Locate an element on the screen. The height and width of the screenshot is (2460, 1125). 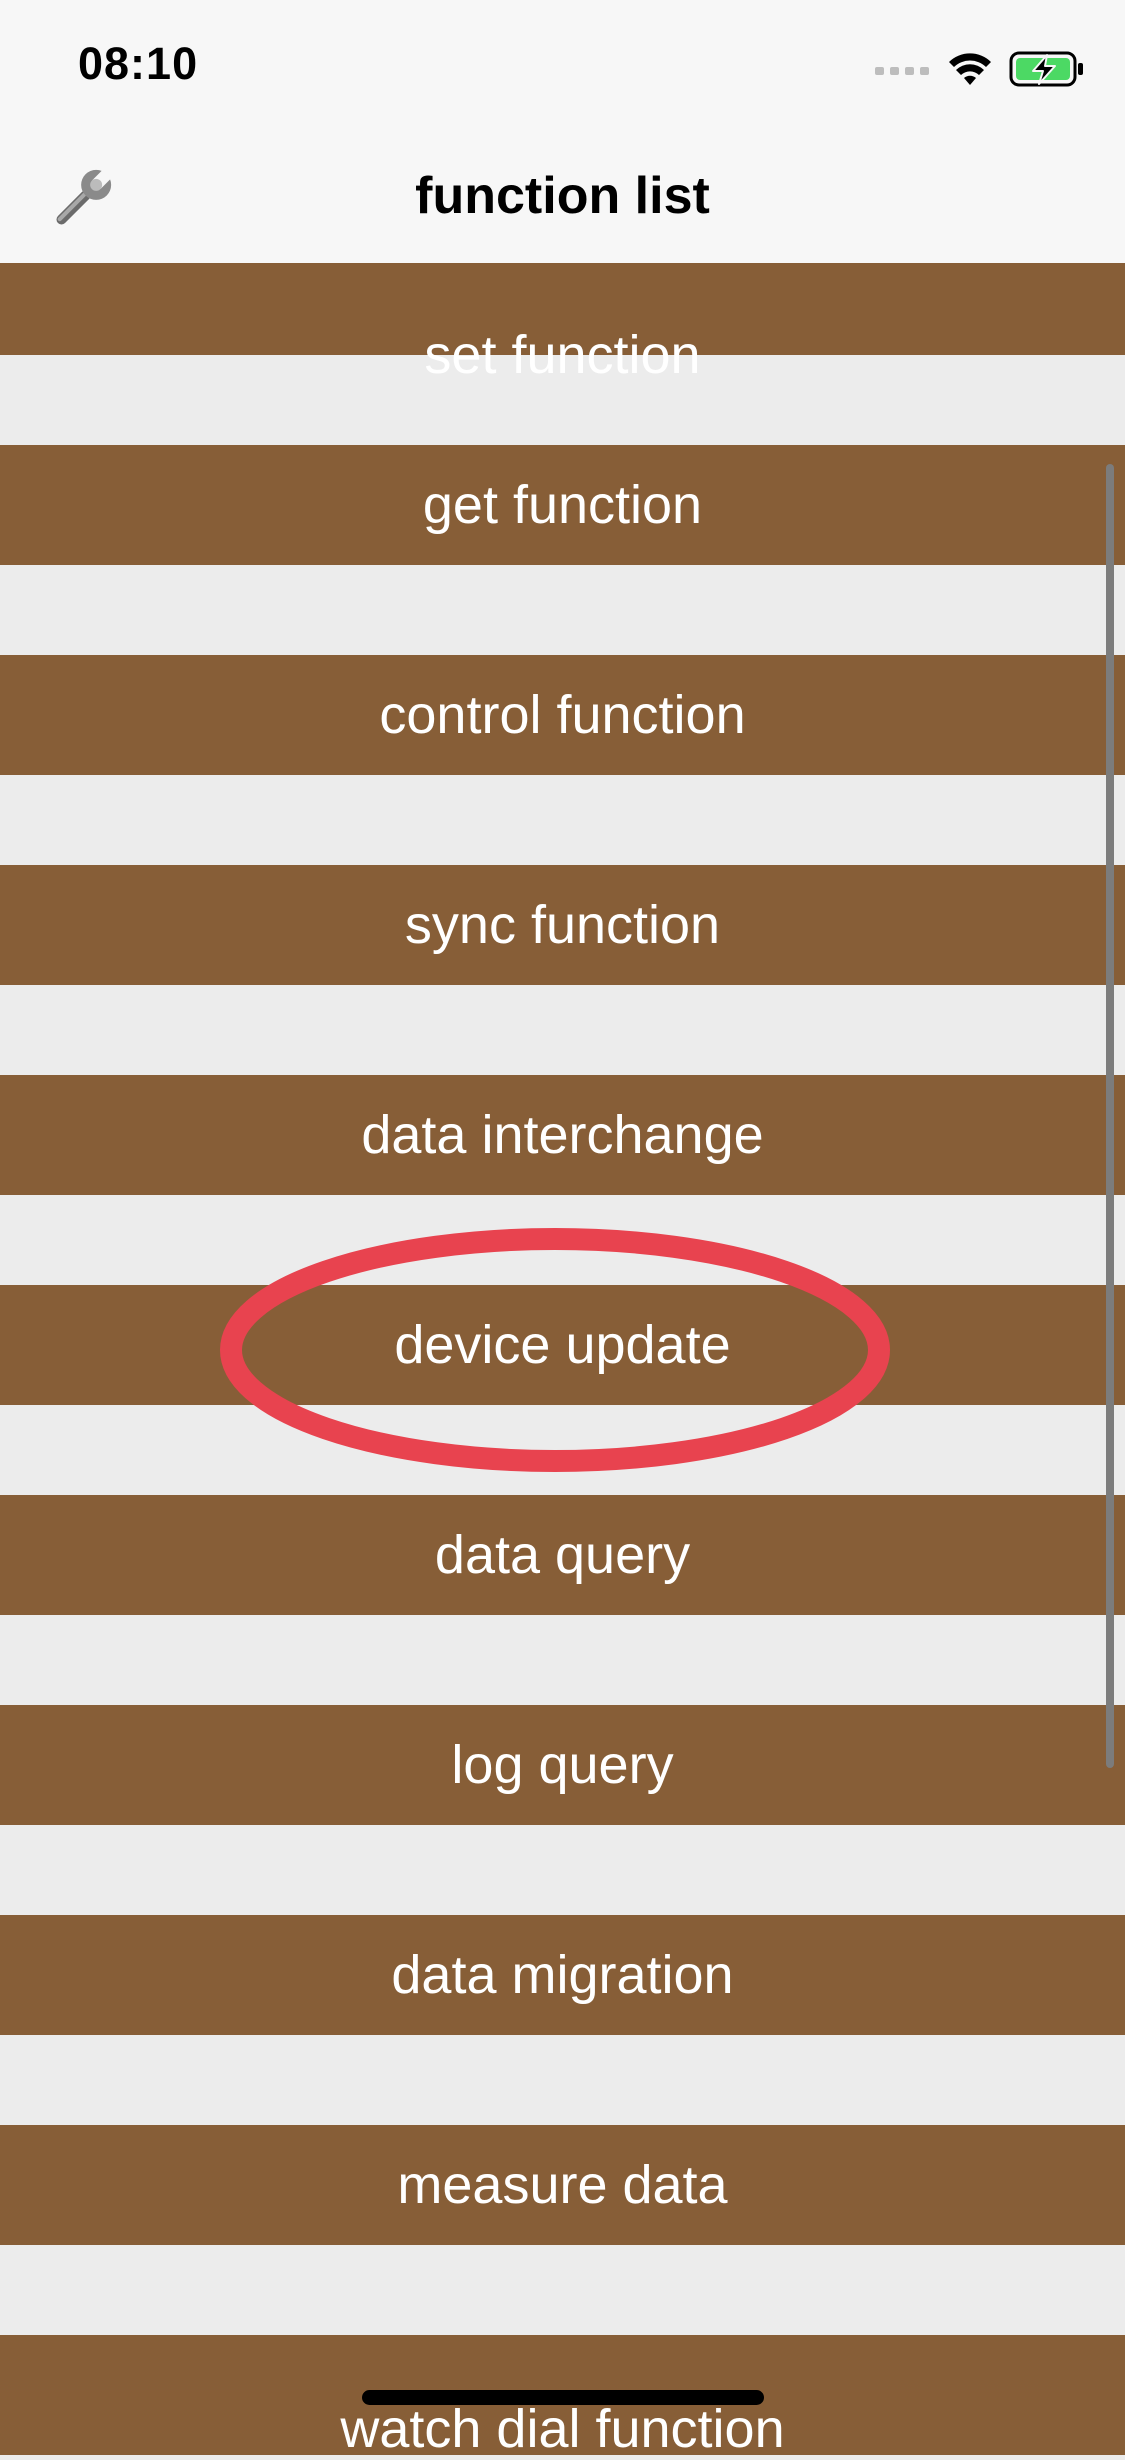
list-item-label: device update is located at coordinates (562, 1345).